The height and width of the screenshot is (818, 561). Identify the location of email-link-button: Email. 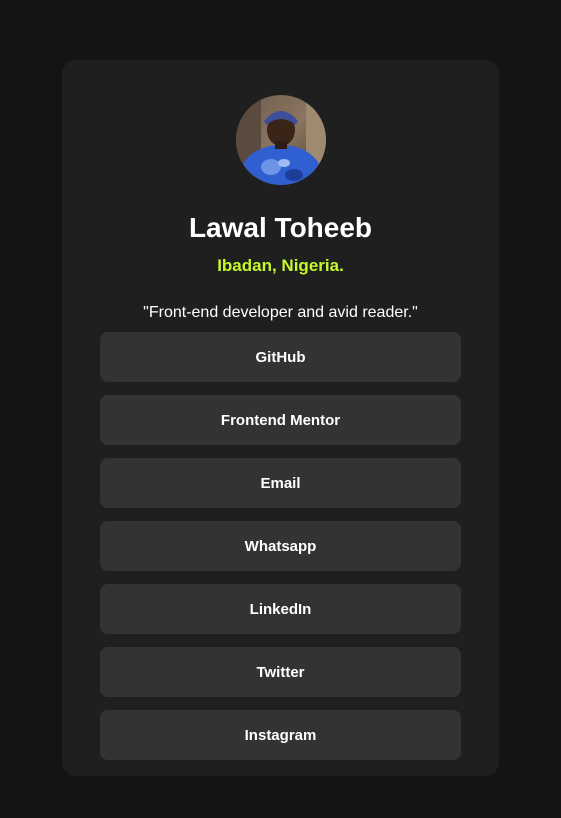
(280, 483).